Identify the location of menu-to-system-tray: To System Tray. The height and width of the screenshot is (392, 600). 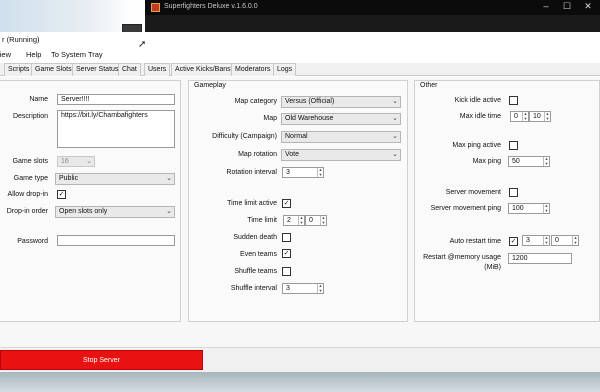
(77, 54).